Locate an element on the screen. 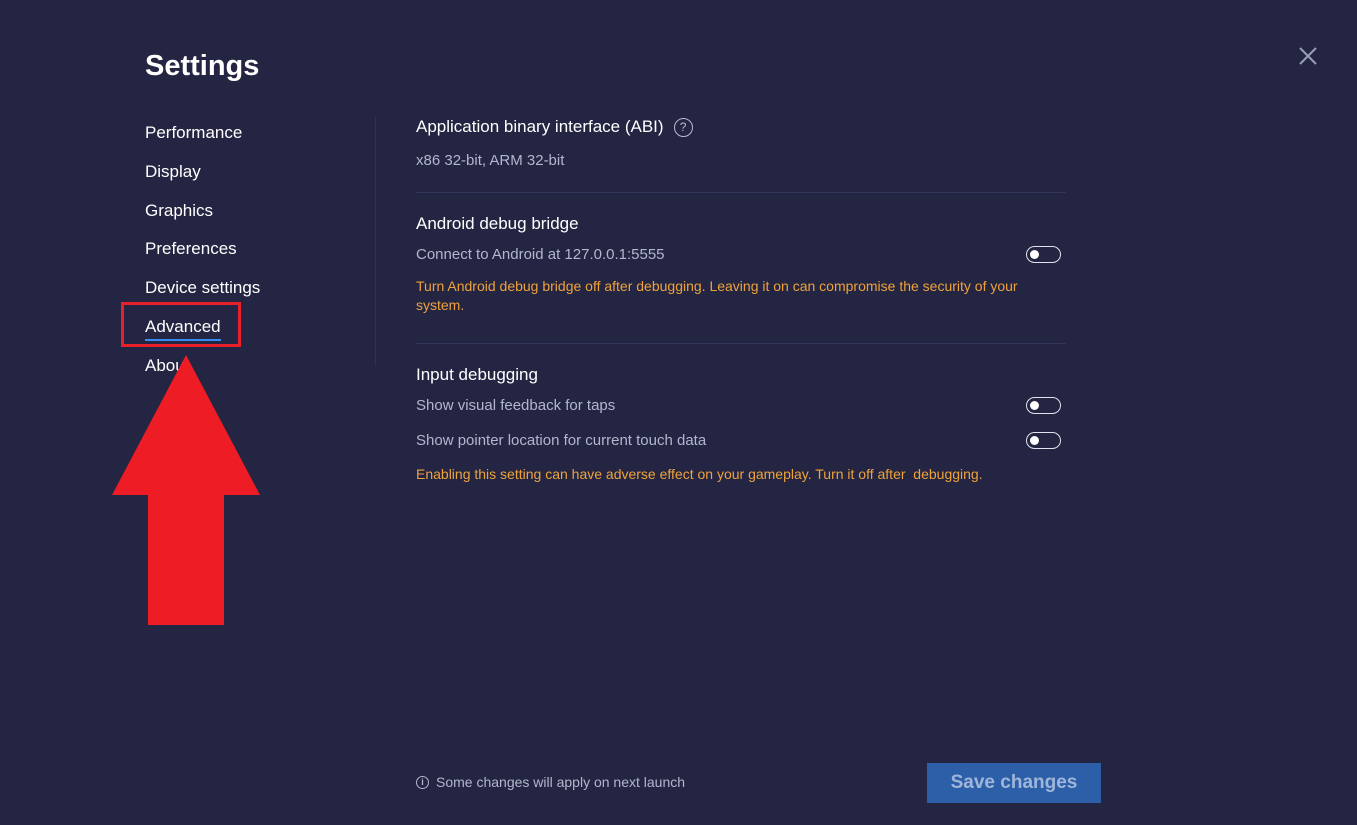  adb-connect-label: Connect to Android at 127.0.0.1:5555 is located at coordinates (540, 254).